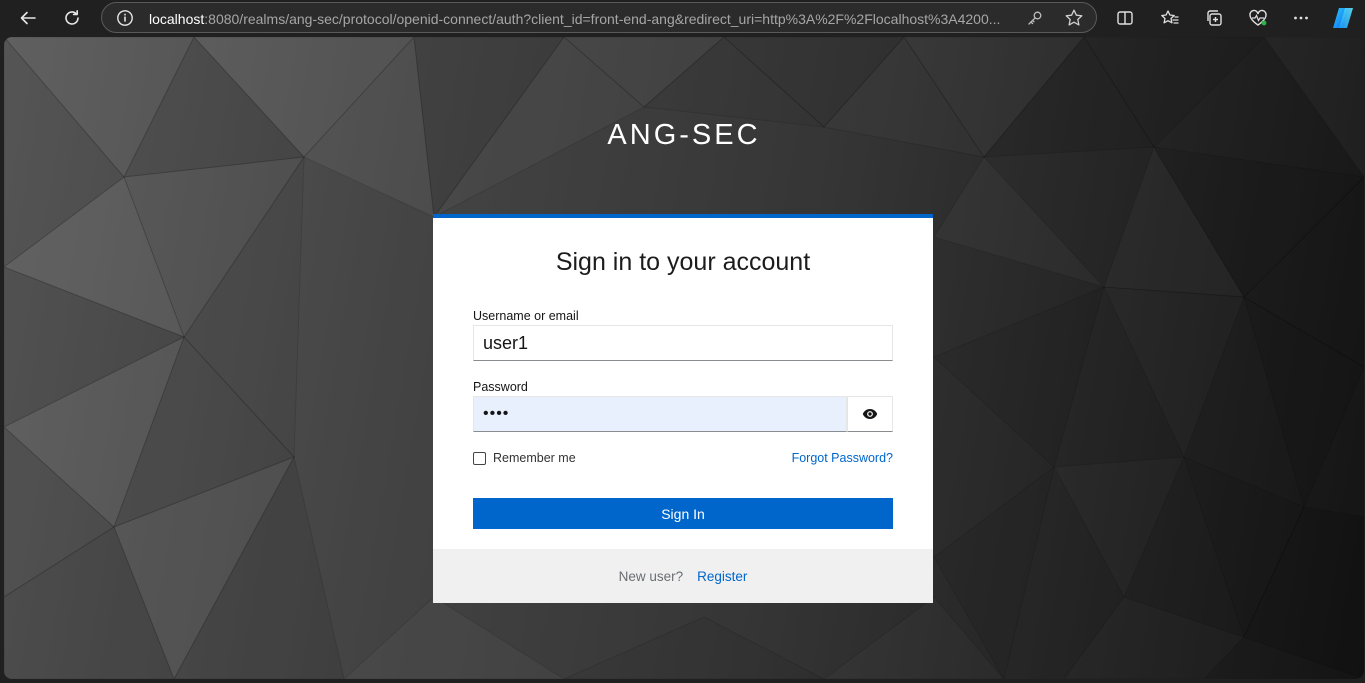  Describe the element at coordinates (526, 316) in the screenshot. I see `username-label: Username or email` at that location.